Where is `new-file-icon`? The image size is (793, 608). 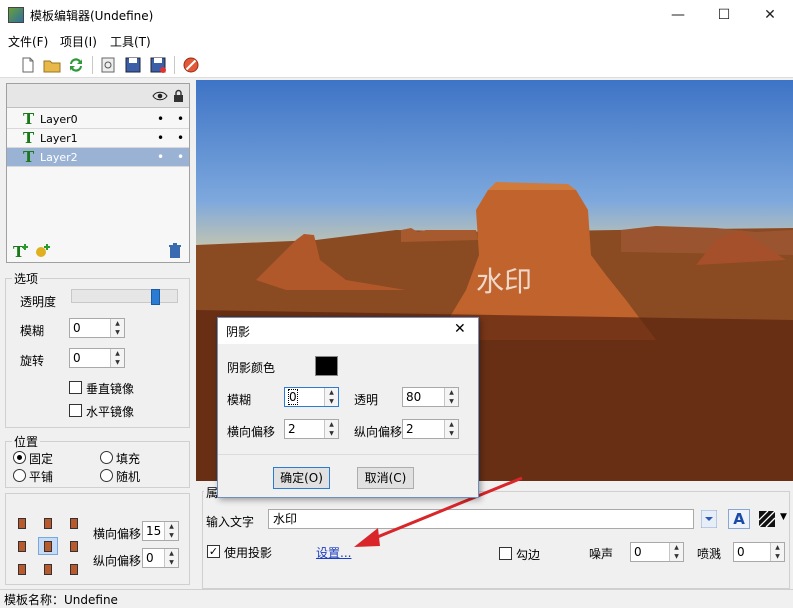
new-file-icon is located at coordinates (28, 65).